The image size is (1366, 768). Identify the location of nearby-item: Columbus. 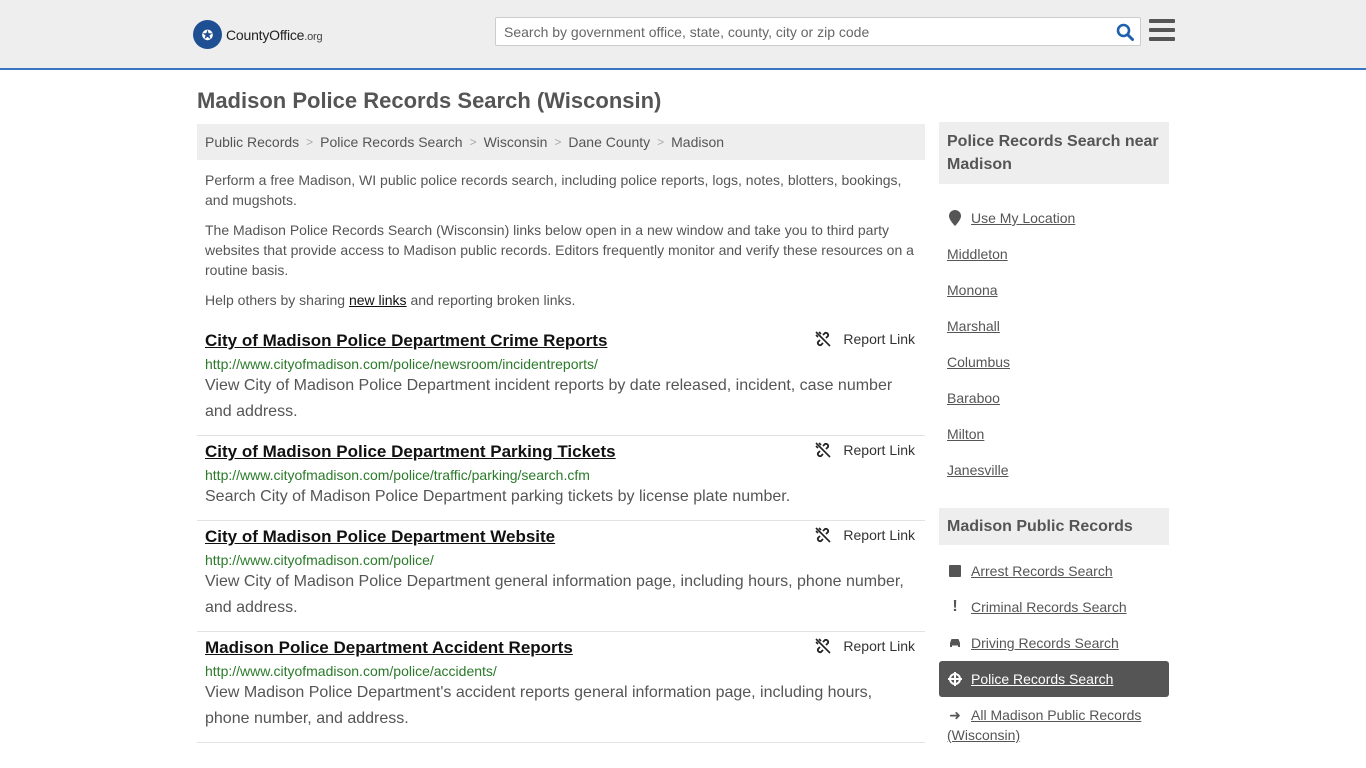
(1054, 362).